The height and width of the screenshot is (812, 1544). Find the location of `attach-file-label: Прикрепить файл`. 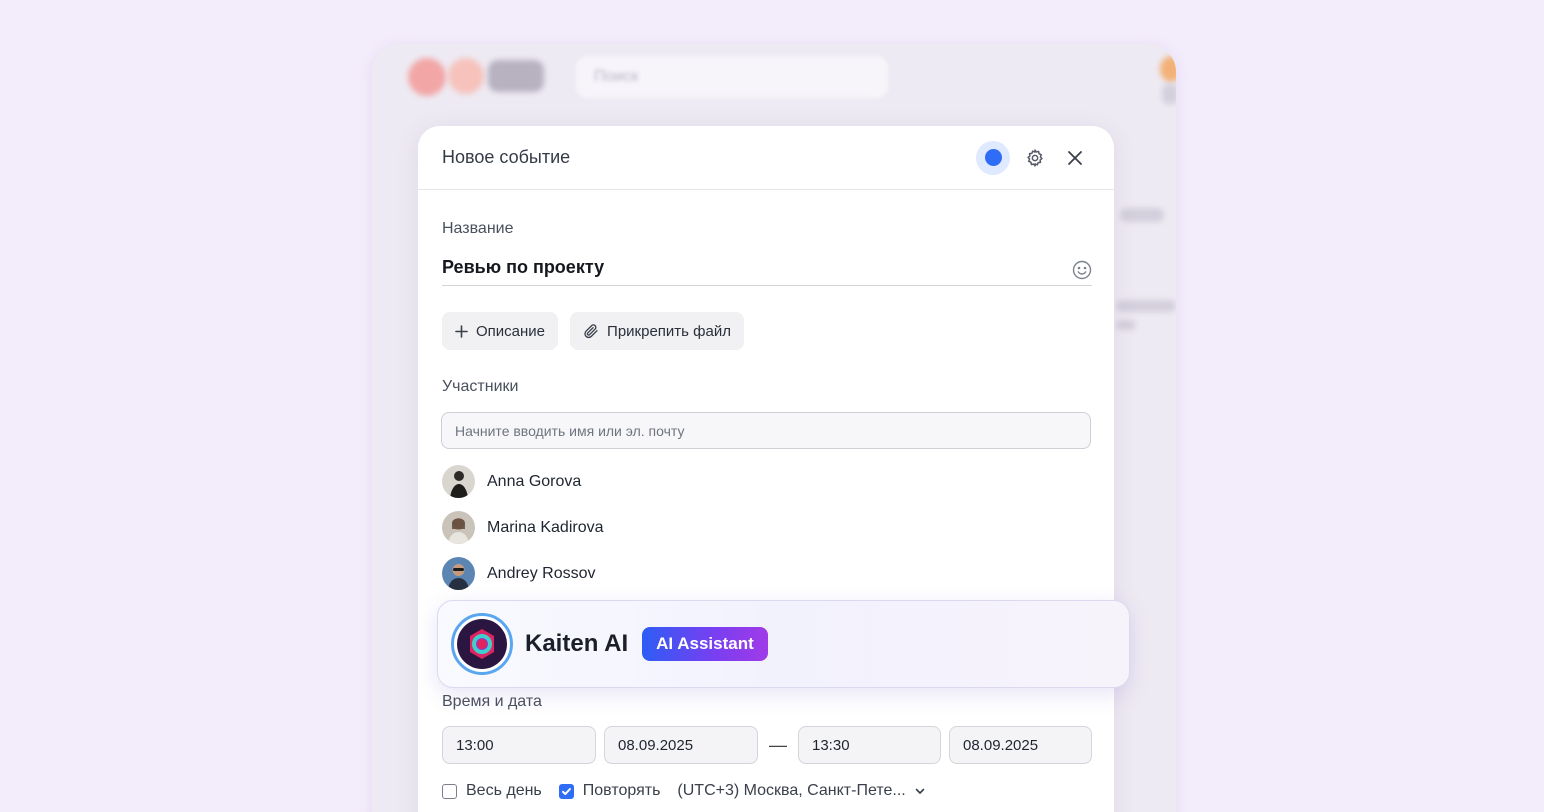

attach-file-label: Прикрепить файл is located at coordinates (669, 331).